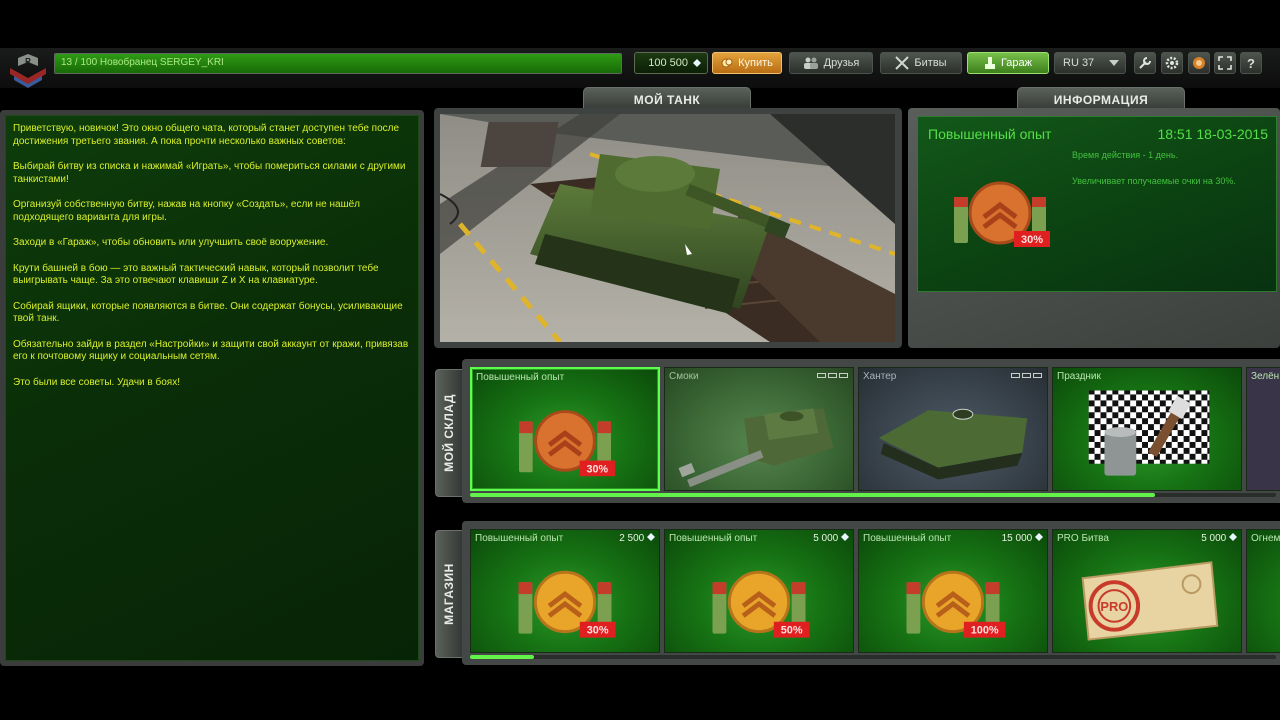  What do you see at coordinates (1150, 601) in the screenshot?
I see `pro-pass-ticket-icon: PRO` at bounding box center [1150, 601].